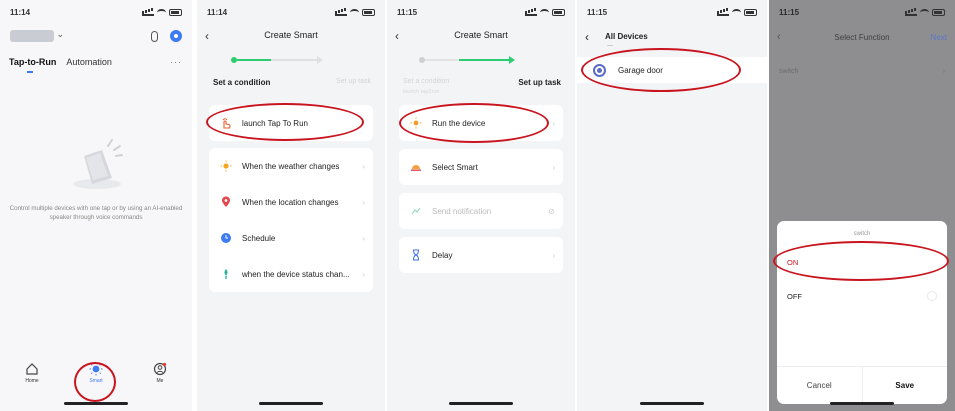 The height and width of the screenshot is (411, 955). Describe the element at coordinates (154, 36) in the screenshot. I see `microphone-icon` at that location.